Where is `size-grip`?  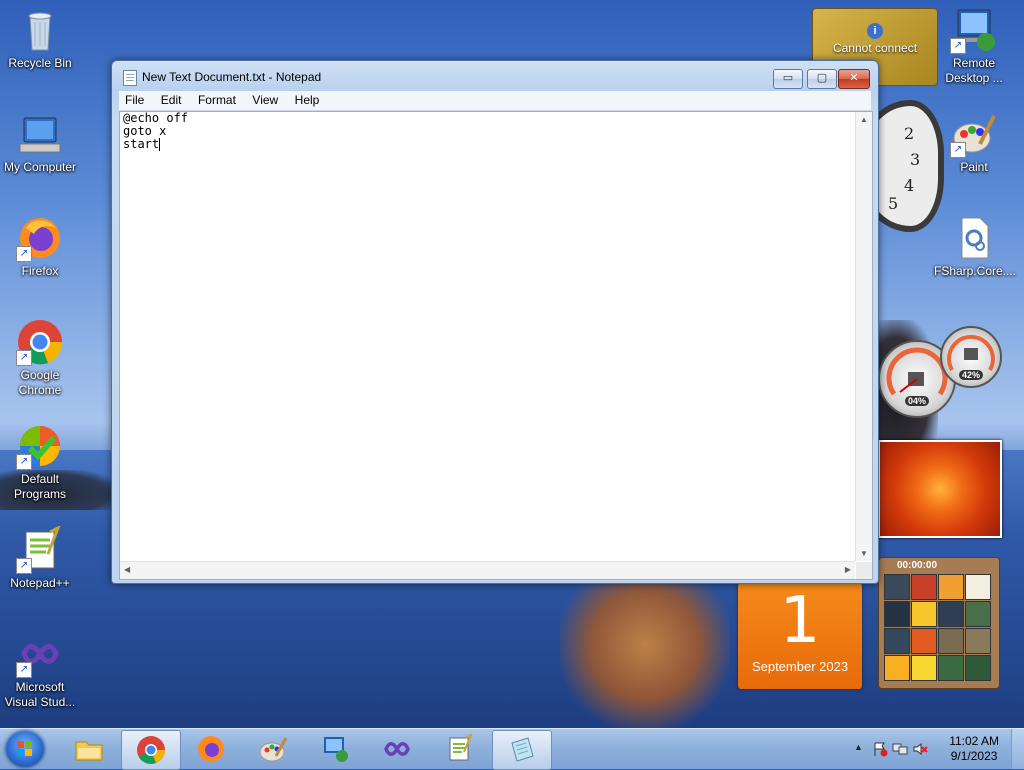
size-grip is located at coordinates (864, 570).